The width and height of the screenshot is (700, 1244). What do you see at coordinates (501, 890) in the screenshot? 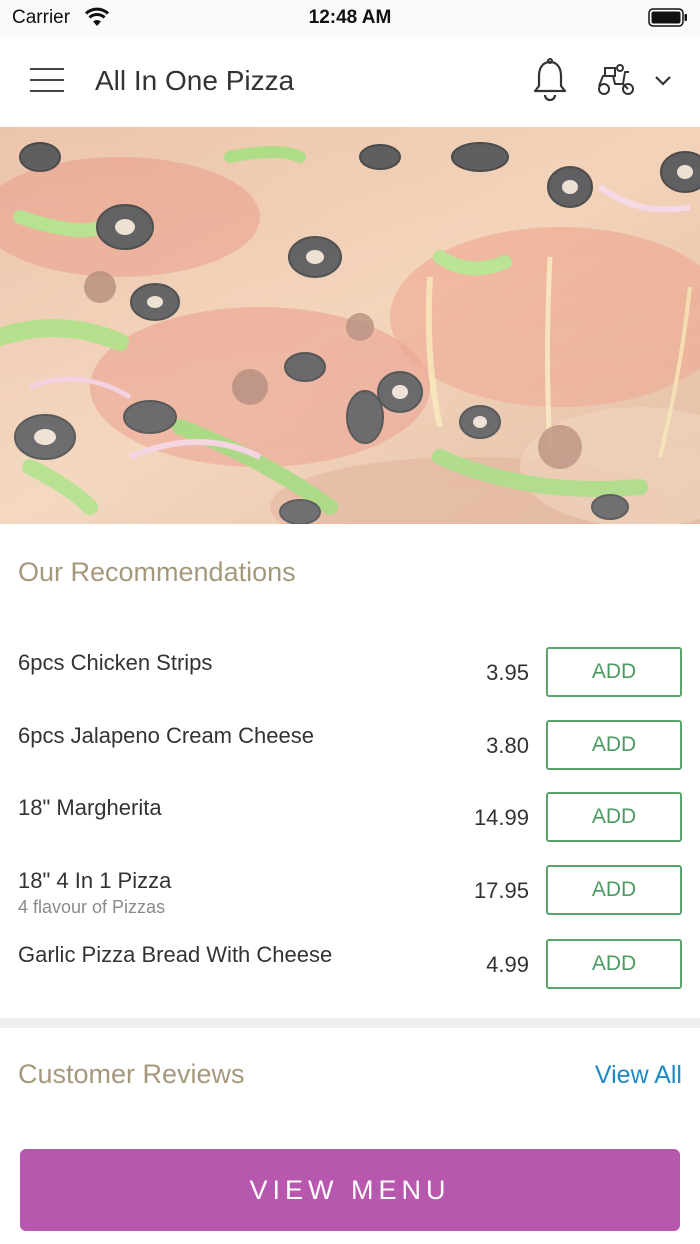
I see `item-price: 17.95` at bounding box center [501, 890].